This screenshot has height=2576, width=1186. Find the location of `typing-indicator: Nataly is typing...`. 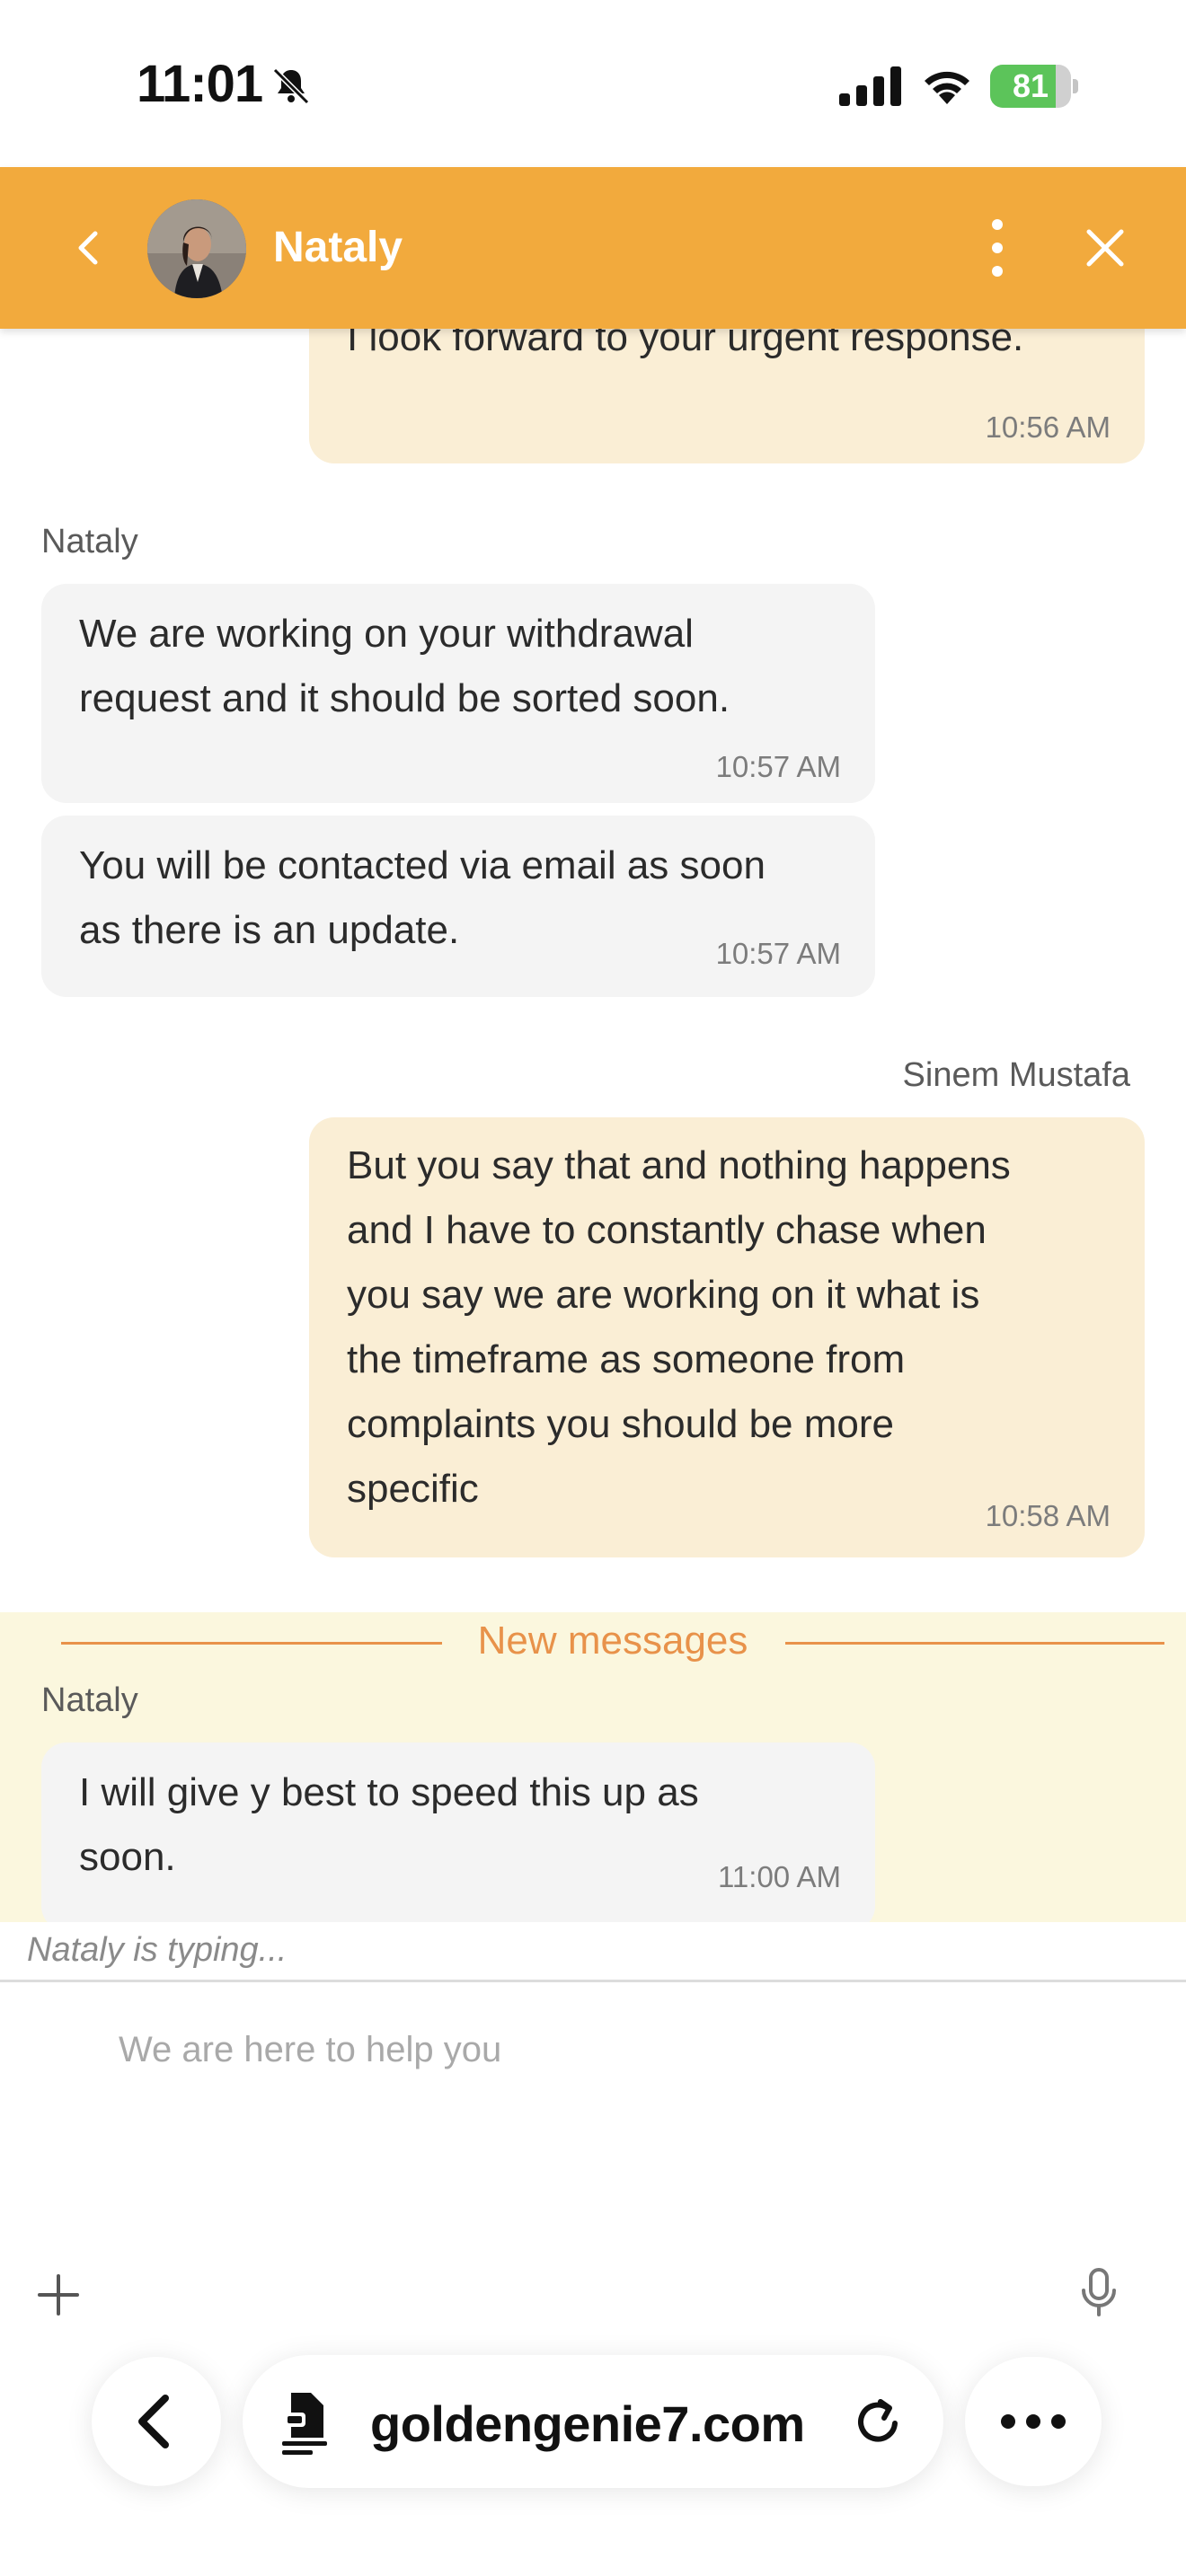

typing-indicator: Nataly is typing... is located at coordinates (157, 1950).